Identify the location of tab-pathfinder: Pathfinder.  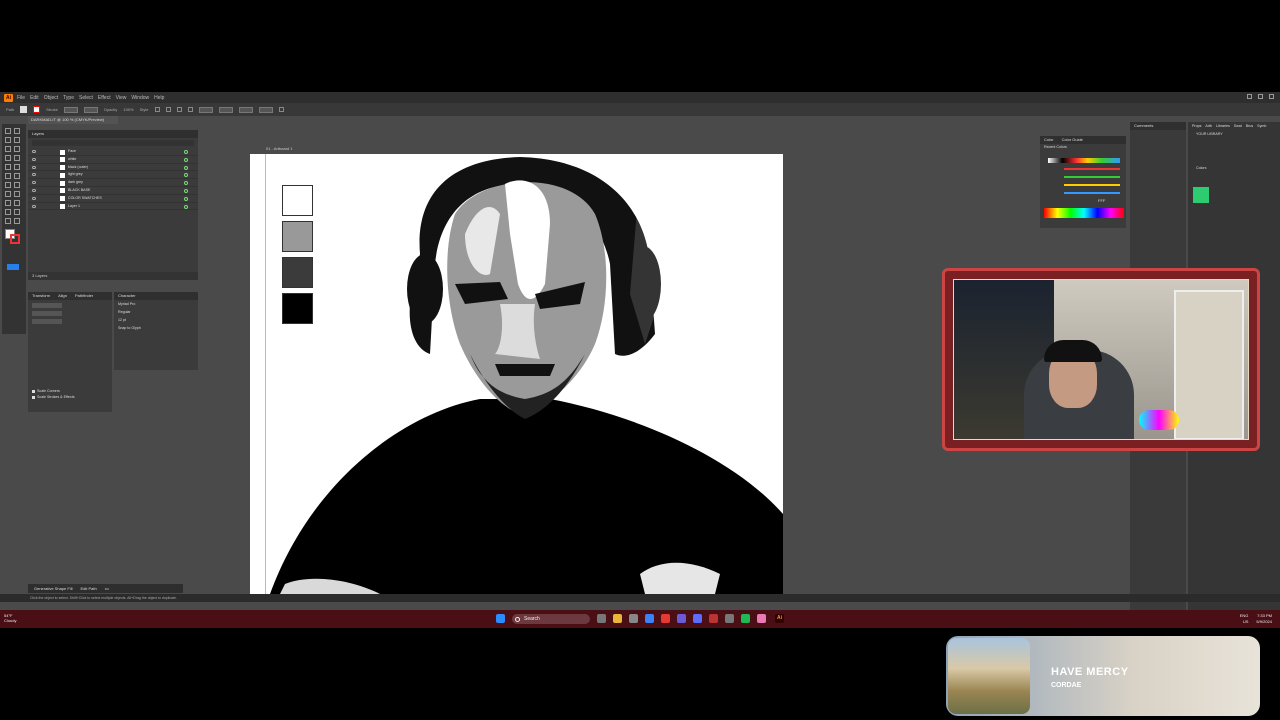
(84, 296).